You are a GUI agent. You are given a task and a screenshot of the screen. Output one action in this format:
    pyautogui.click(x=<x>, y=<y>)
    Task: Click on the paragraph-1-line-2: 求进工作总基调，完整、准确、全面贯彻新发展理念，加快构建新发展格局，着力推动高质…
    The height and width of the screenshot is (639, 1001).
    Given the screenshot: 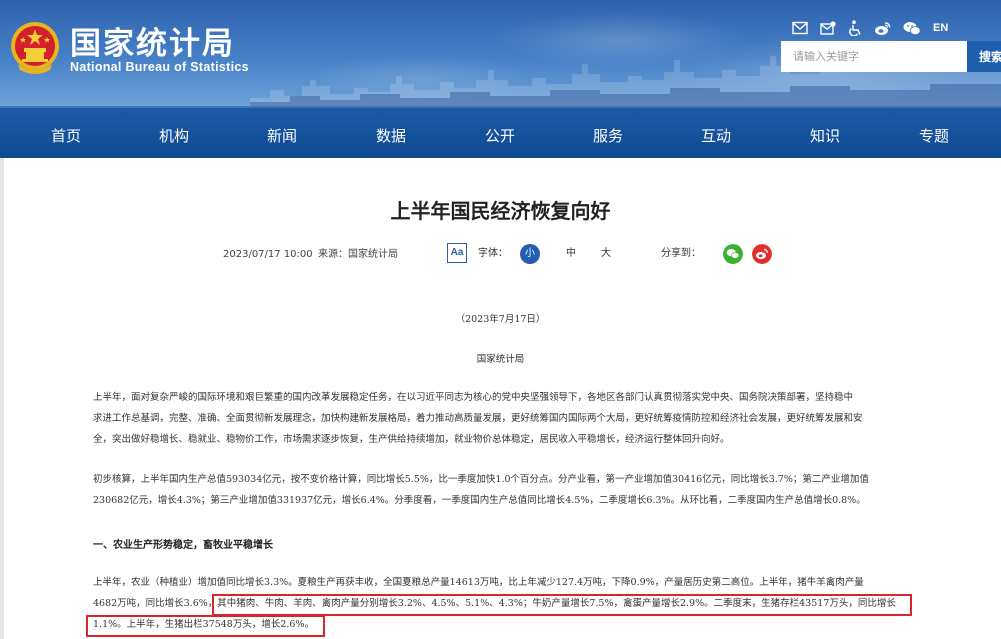 What is the action you would take?
    pyautogui.click(x=478, y=418)
    